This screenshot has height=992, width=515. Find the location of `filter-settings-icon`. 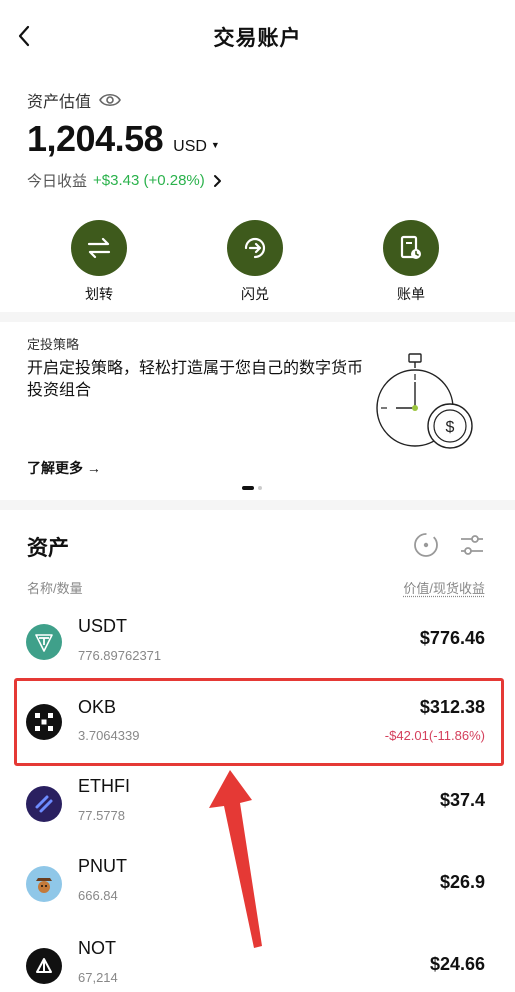

filter-settings-icon is located at coordinates (472, 545).